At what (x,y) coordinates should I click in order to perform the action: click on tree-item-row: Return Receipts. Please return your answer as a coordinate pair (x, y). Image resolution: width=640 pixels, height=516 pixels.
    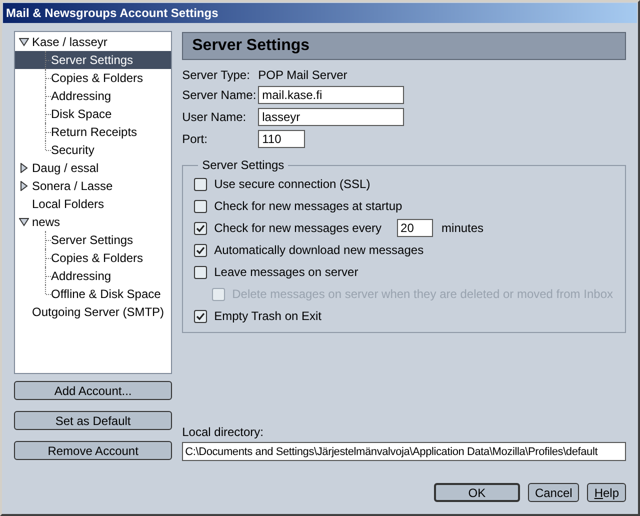
    Looking at the image, I should click on (93, 132).